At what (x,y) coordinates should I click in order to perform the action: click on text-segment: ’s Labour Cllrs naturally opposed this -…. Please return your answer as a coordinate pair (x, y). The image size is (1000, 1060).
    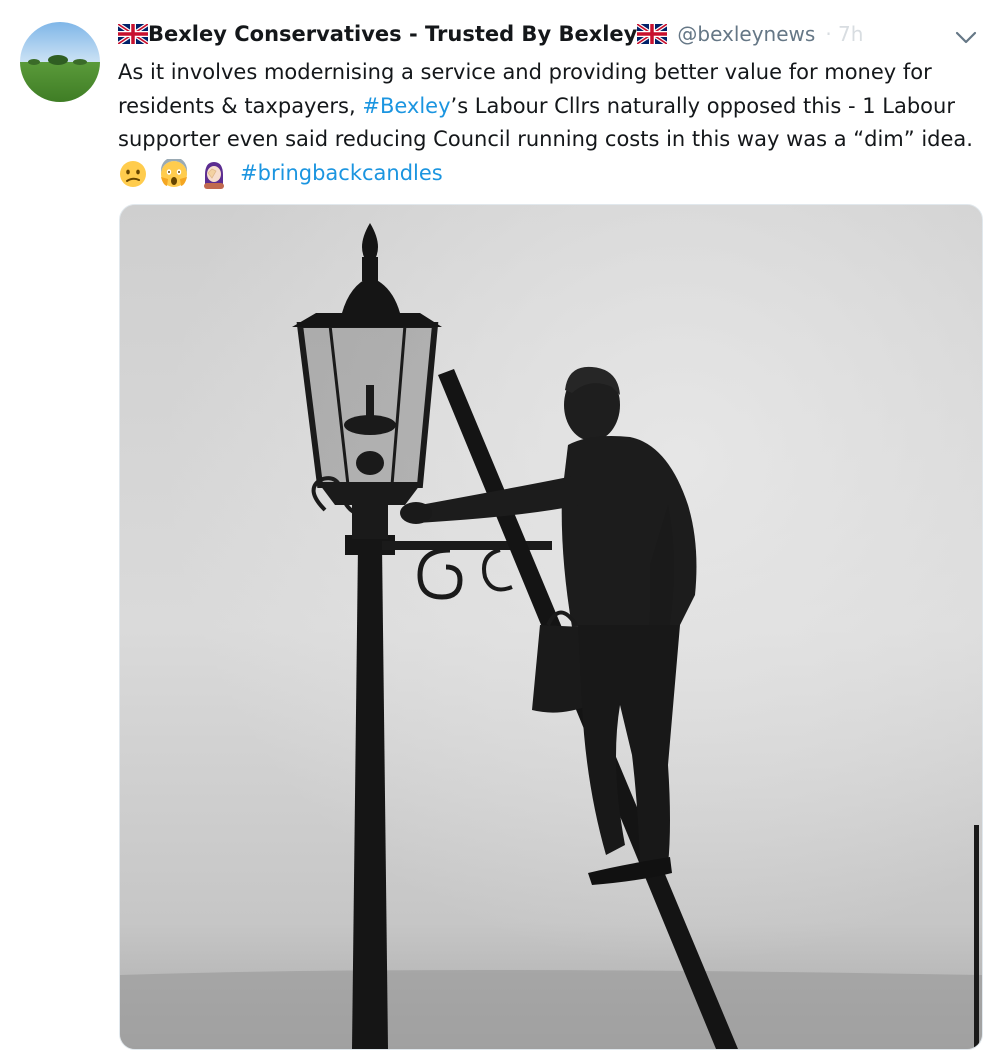
    Looking at the image, I should click on (702, 105).